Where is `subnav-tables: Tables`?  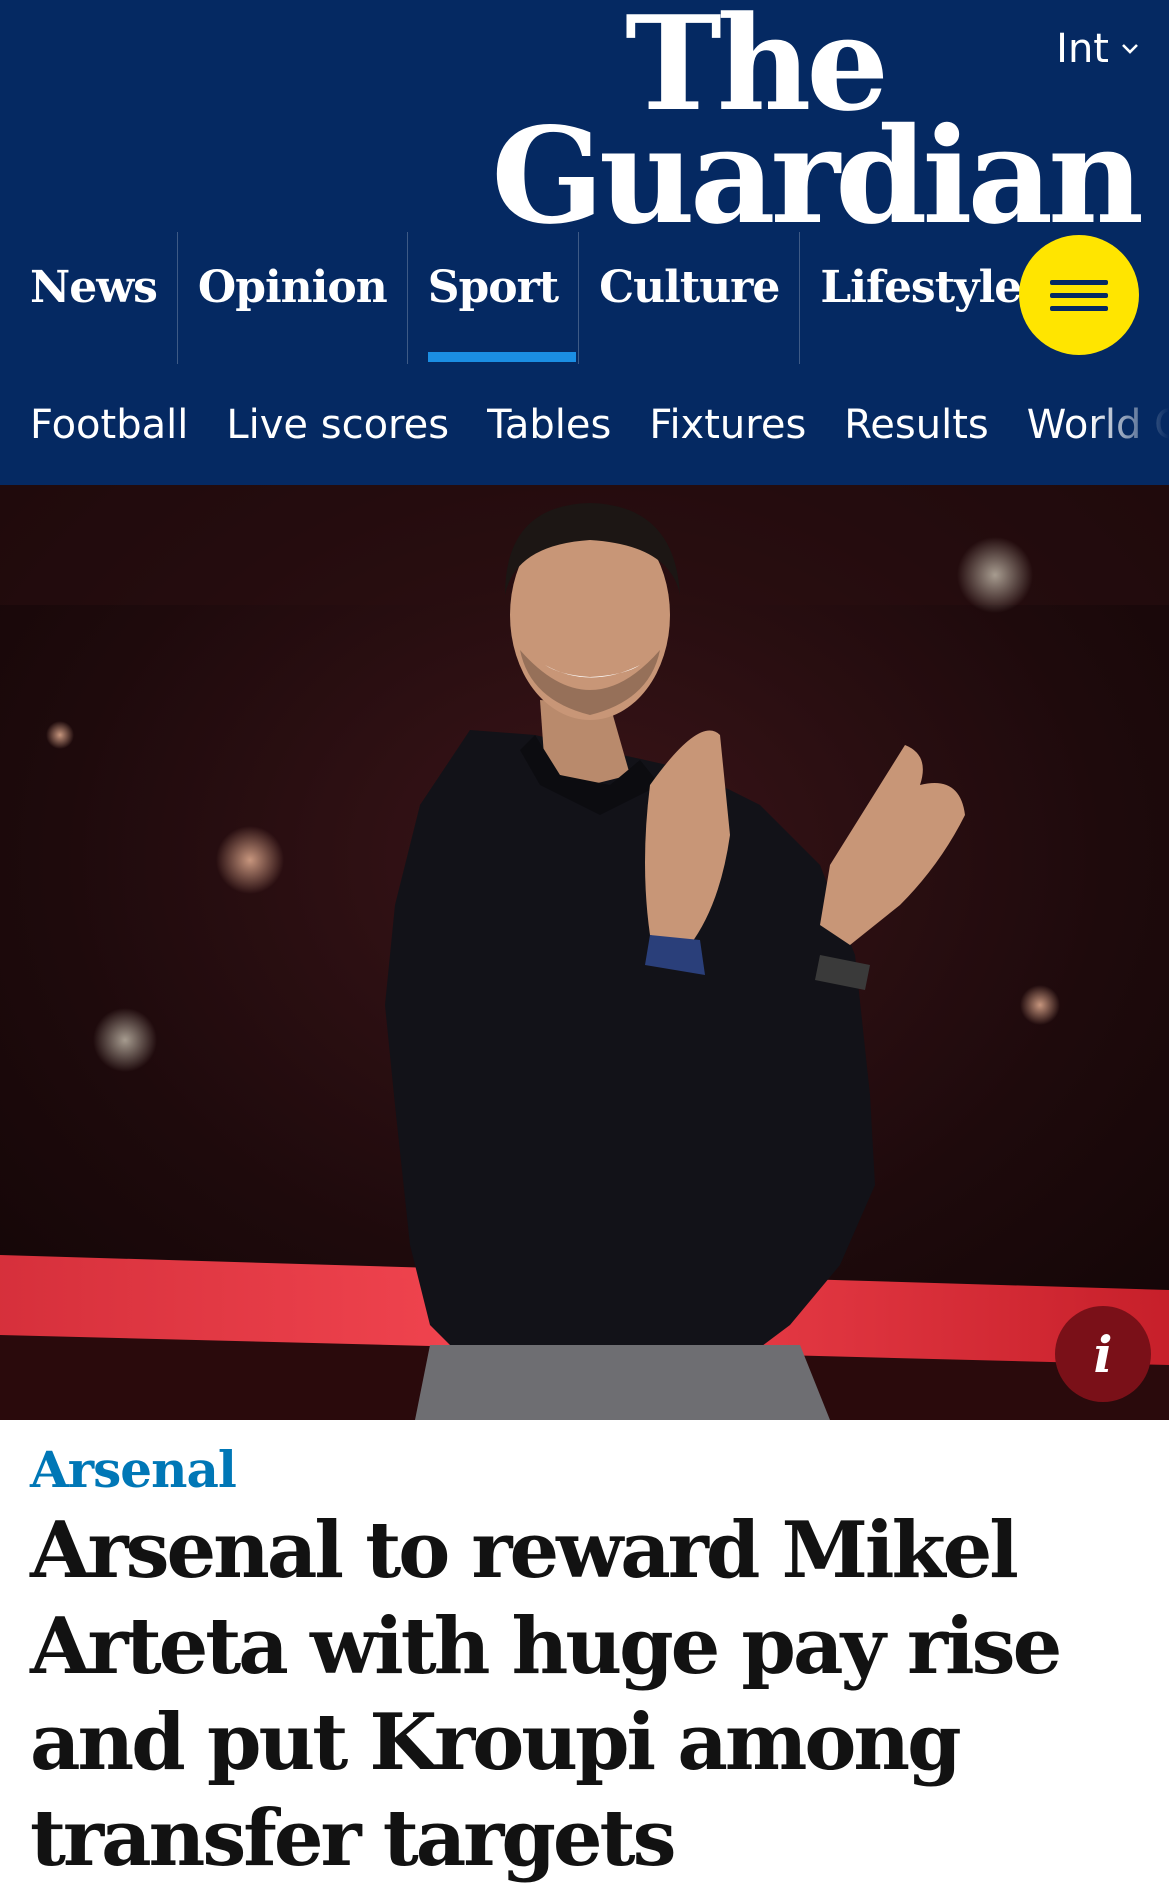 subnav-tables: Tables is located at coordinates (549, 425).